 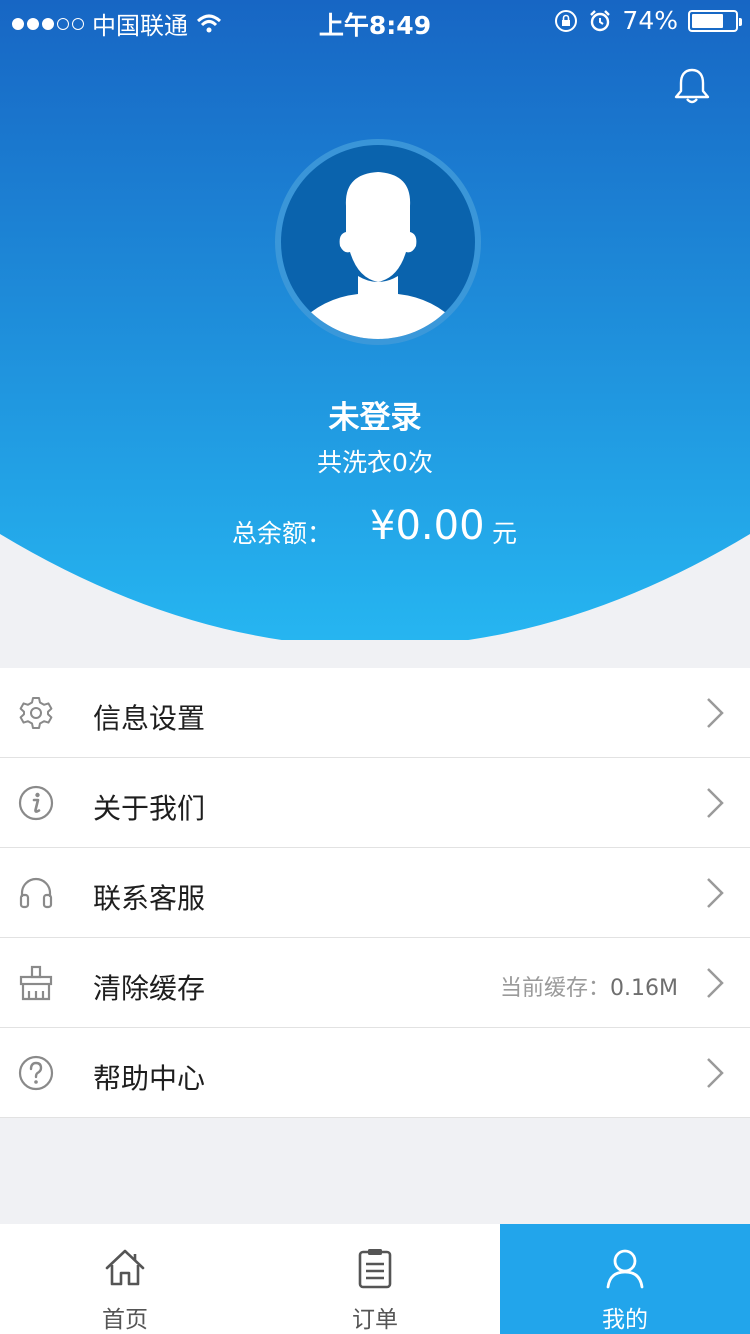 What do you see at coordinates (708, 20) in the screenshot?
I see `battery-level-fill` at bounding box center [708, 20].